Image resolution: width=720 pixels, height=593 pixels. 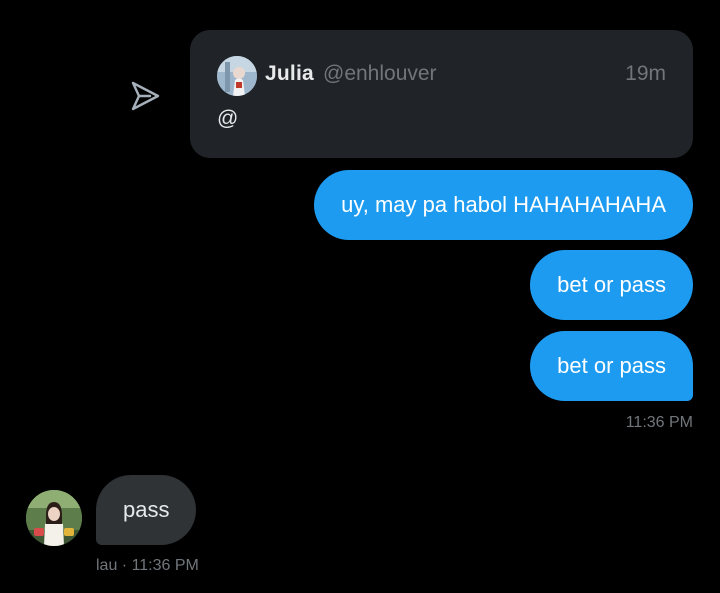 I want to click on share-icon, so click(x=145, y=96).